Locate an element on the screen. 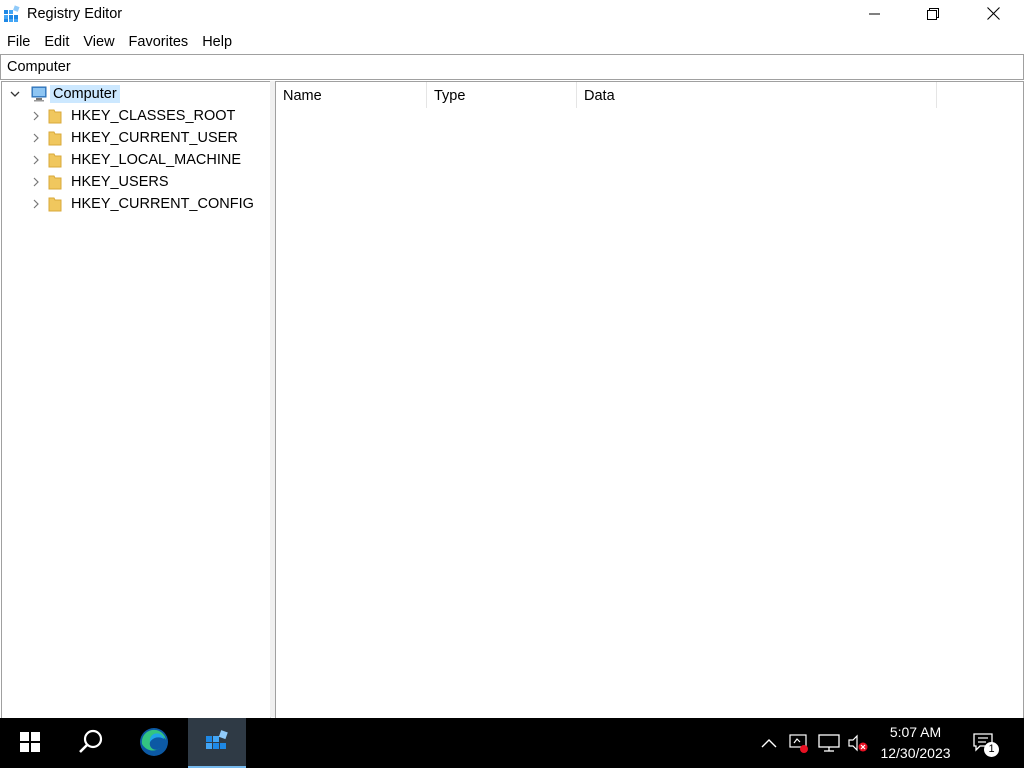 The width and height of the screenshot is (1024, 768). tree-item-hkey-classes-root: HKEY_CLASSES_ROOT is located at coordinates (133, 116).